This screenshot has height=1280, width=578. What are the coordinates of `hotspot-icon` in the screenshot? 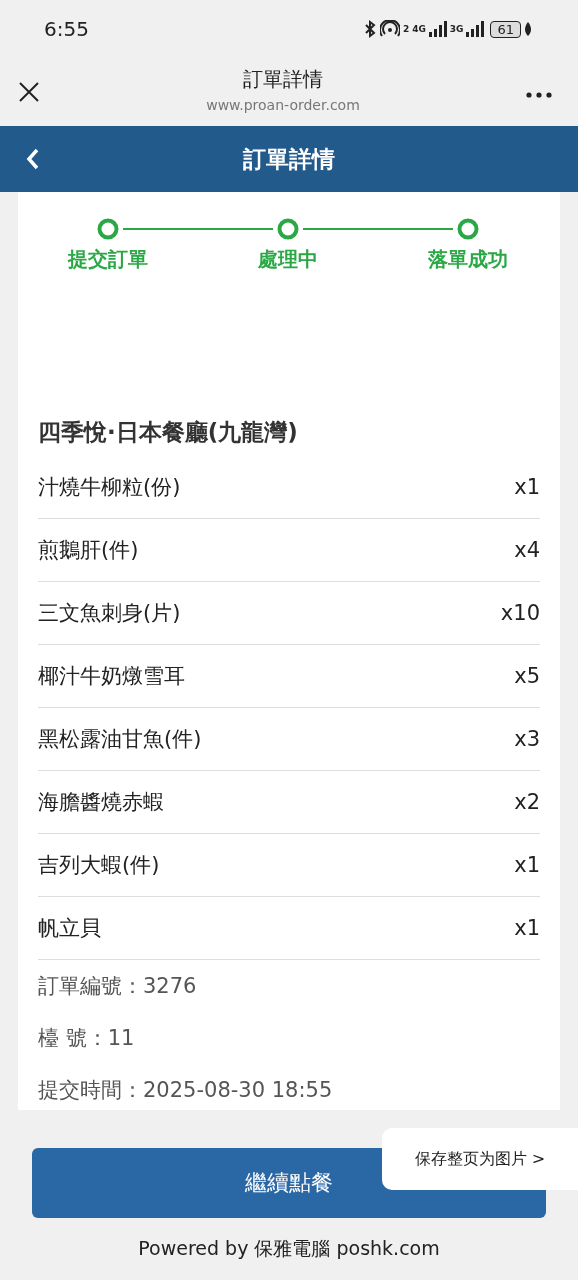 It's located at (389, 29).